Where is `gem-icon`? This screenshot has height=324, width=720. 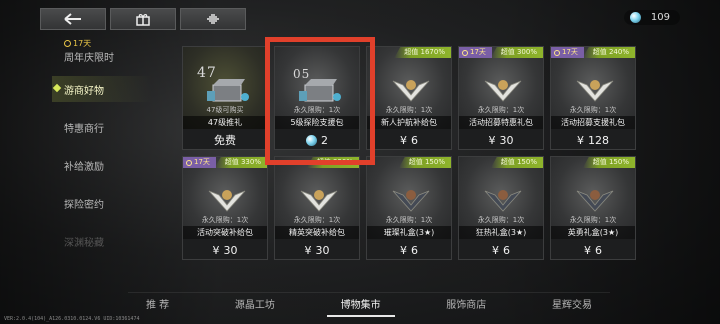
gem-icon is located at coordinates (635, 17).